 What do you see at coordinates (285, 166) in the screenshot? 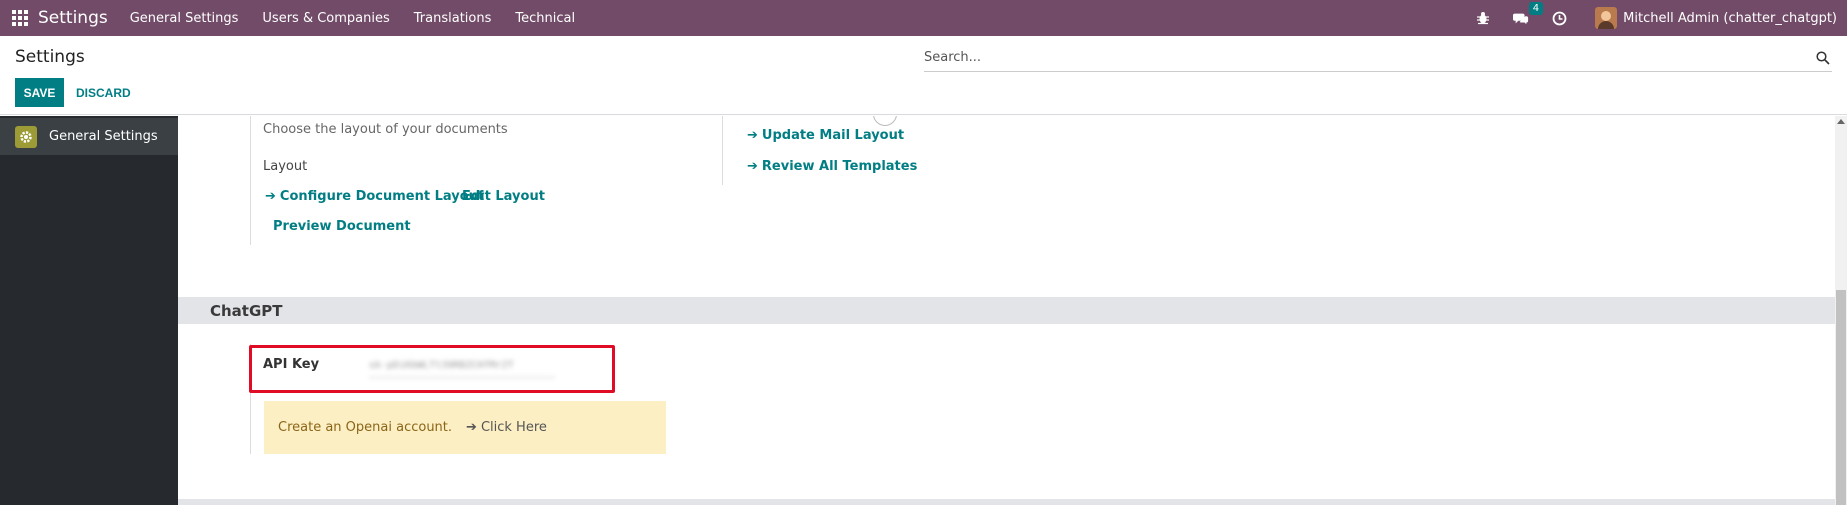
I see `layout-label: Layout` at bounding box center [285, 166].